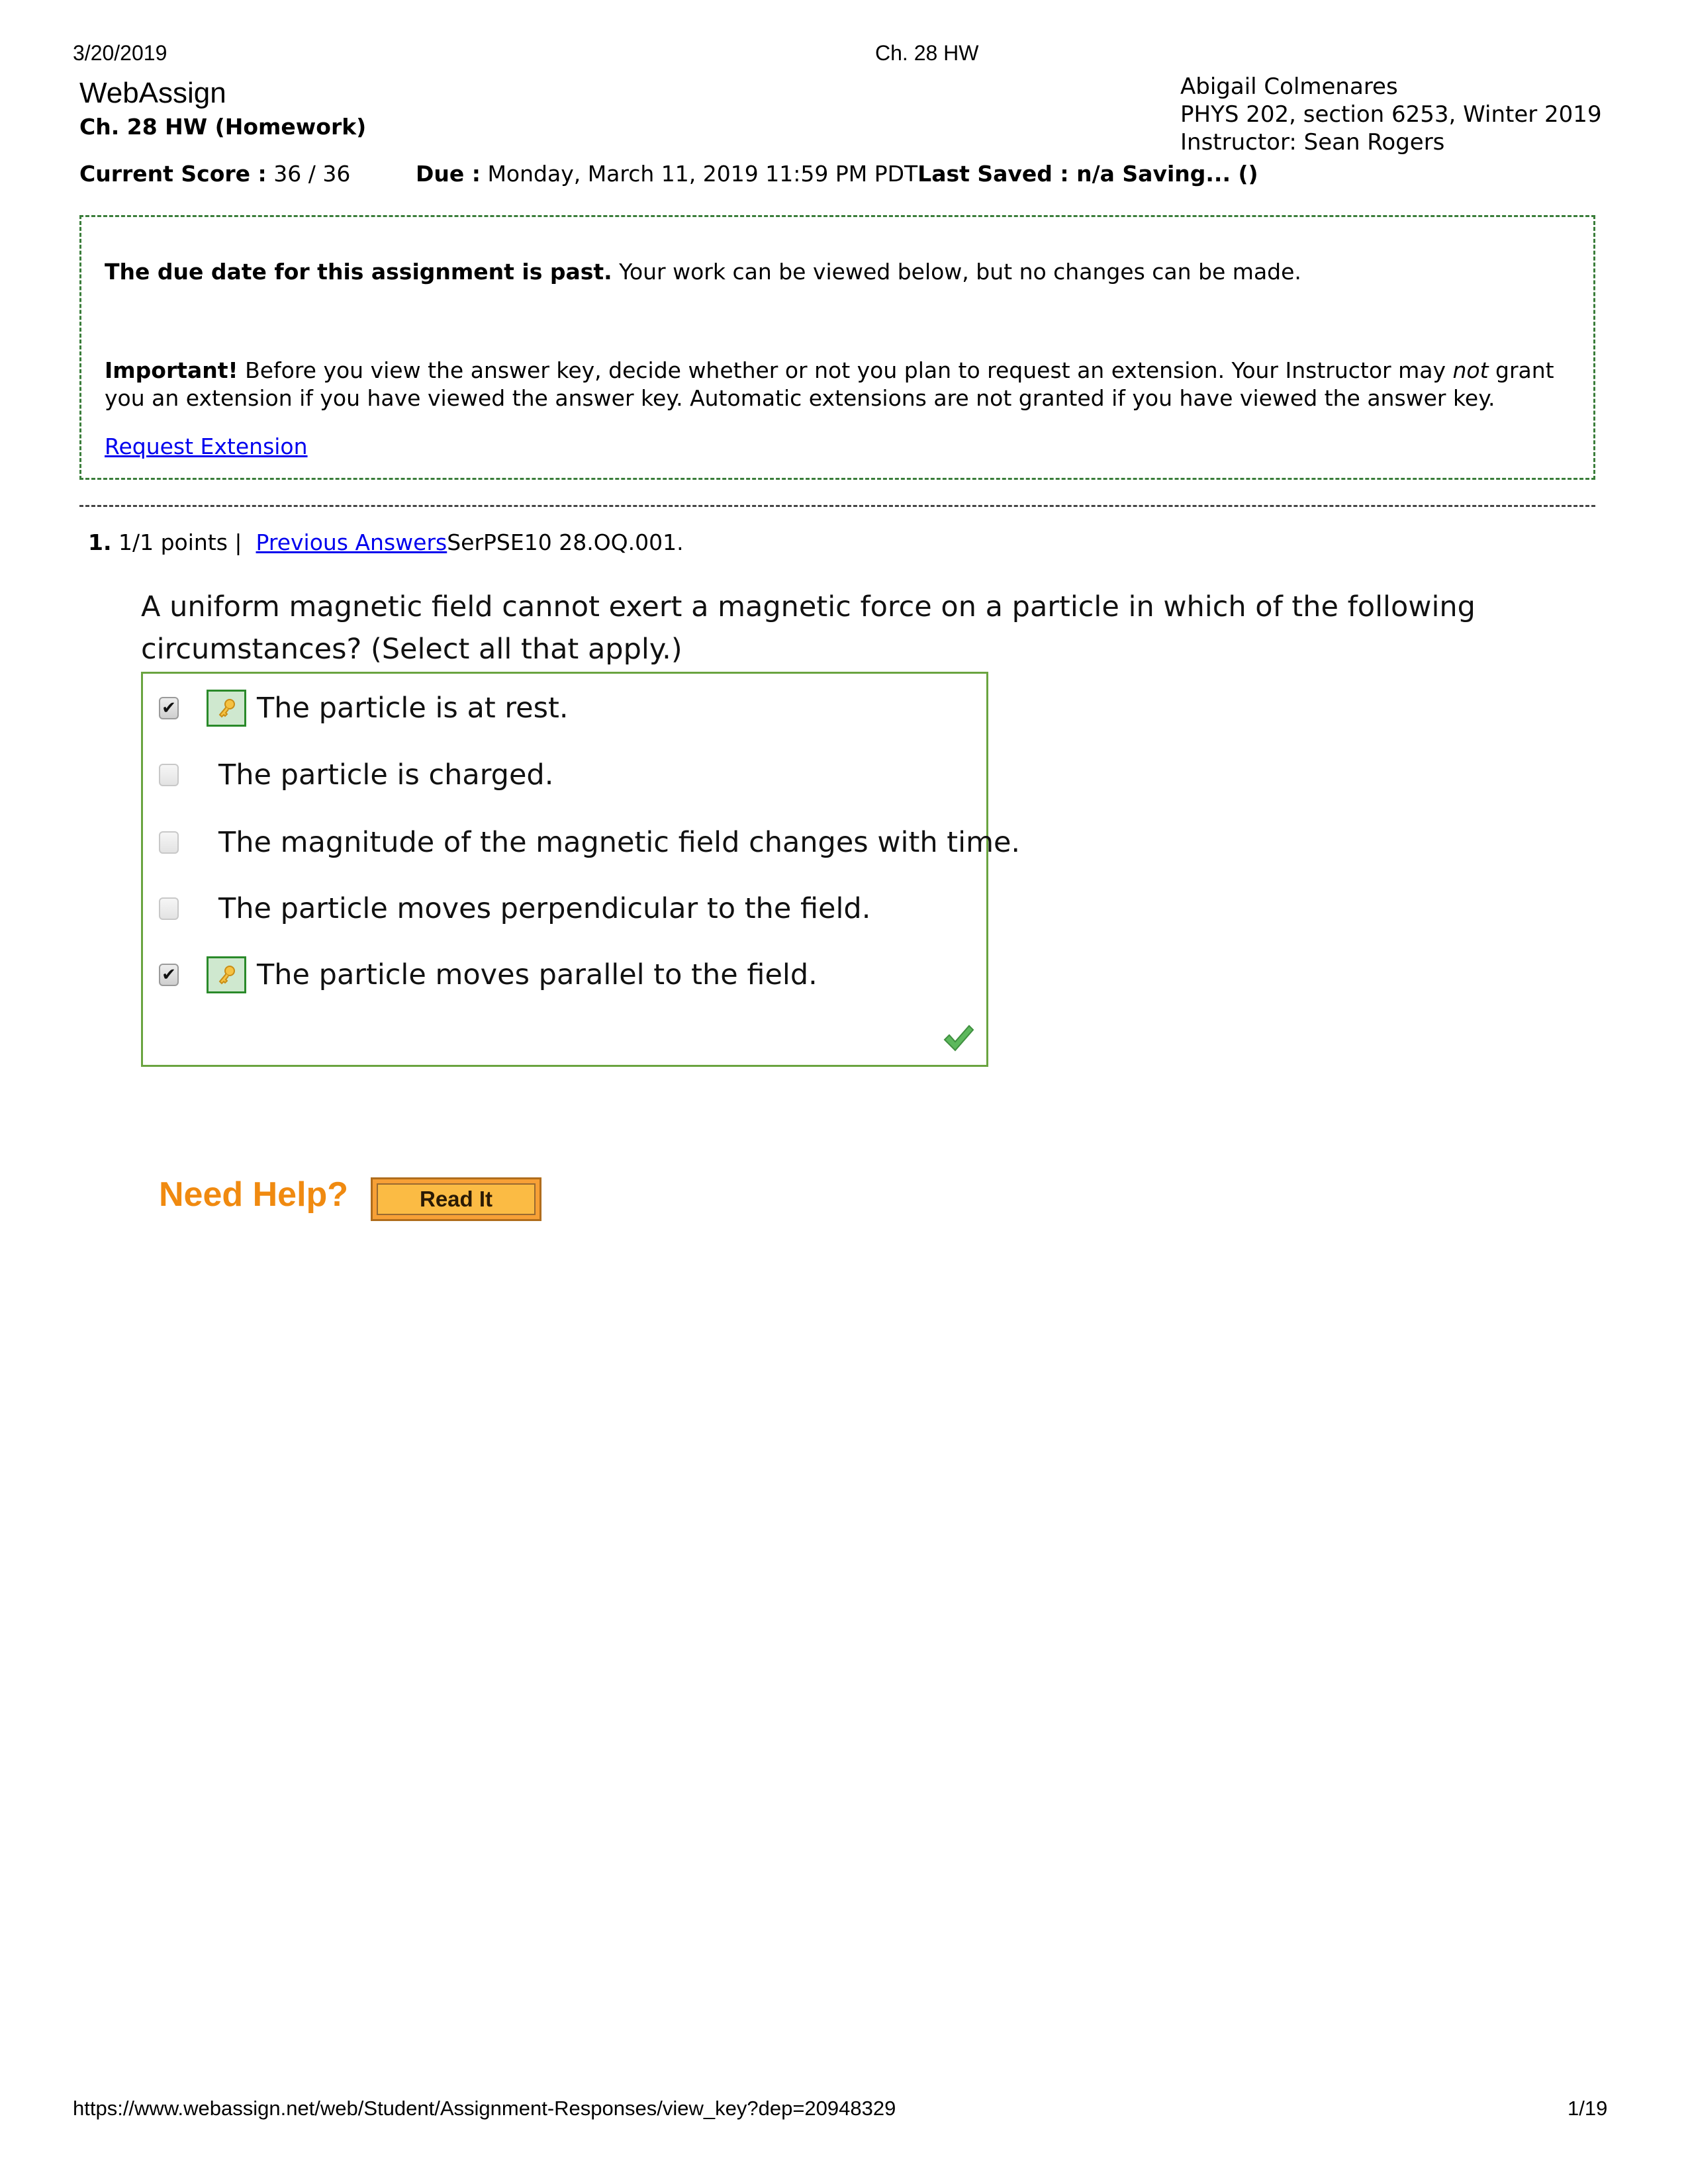 The height and width of the screenshot is (2184, 1688). I want to click on score-value: 36 / 36, so click(312, 174).